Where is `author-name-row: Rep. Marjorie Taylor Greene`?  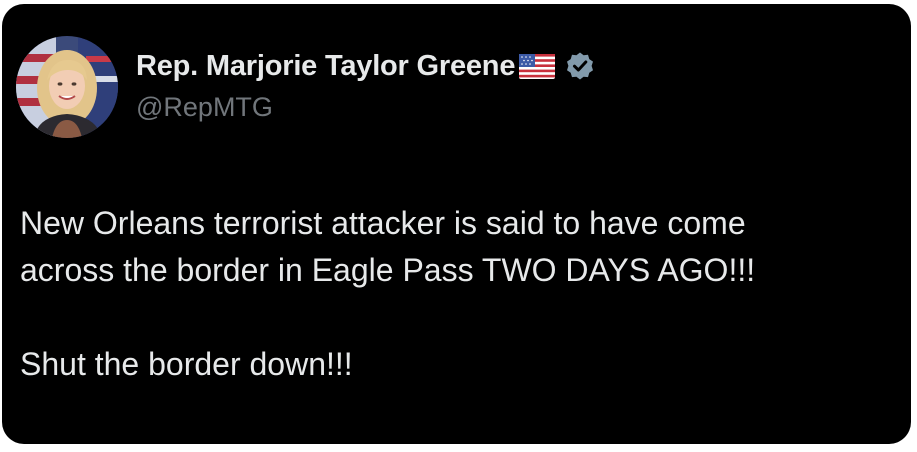 author-name-row: Rep. Marjorie Taylor Greene is located at coordinates (365, 66).